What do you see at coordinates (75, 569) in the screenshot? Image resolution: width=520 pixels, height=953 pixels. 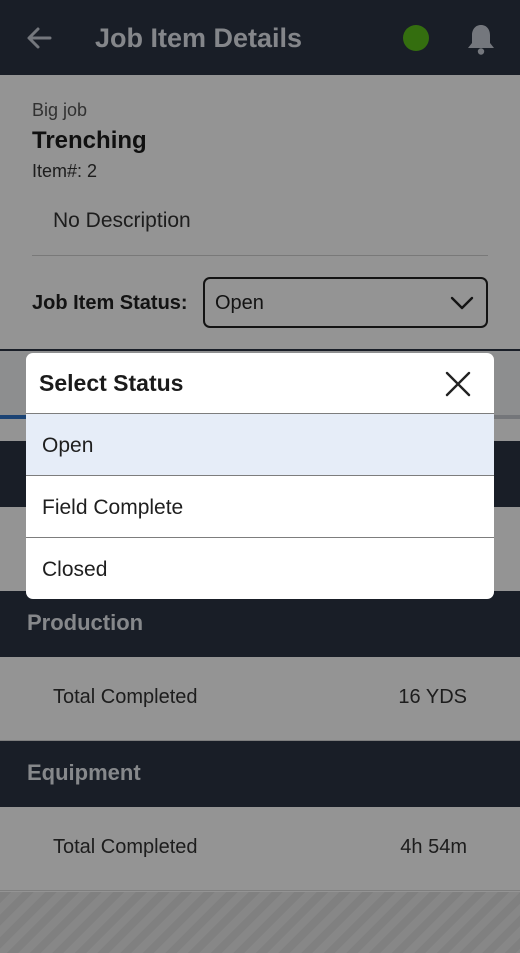 I see `status-option-label: Closed` at bounding box center [75, 569].